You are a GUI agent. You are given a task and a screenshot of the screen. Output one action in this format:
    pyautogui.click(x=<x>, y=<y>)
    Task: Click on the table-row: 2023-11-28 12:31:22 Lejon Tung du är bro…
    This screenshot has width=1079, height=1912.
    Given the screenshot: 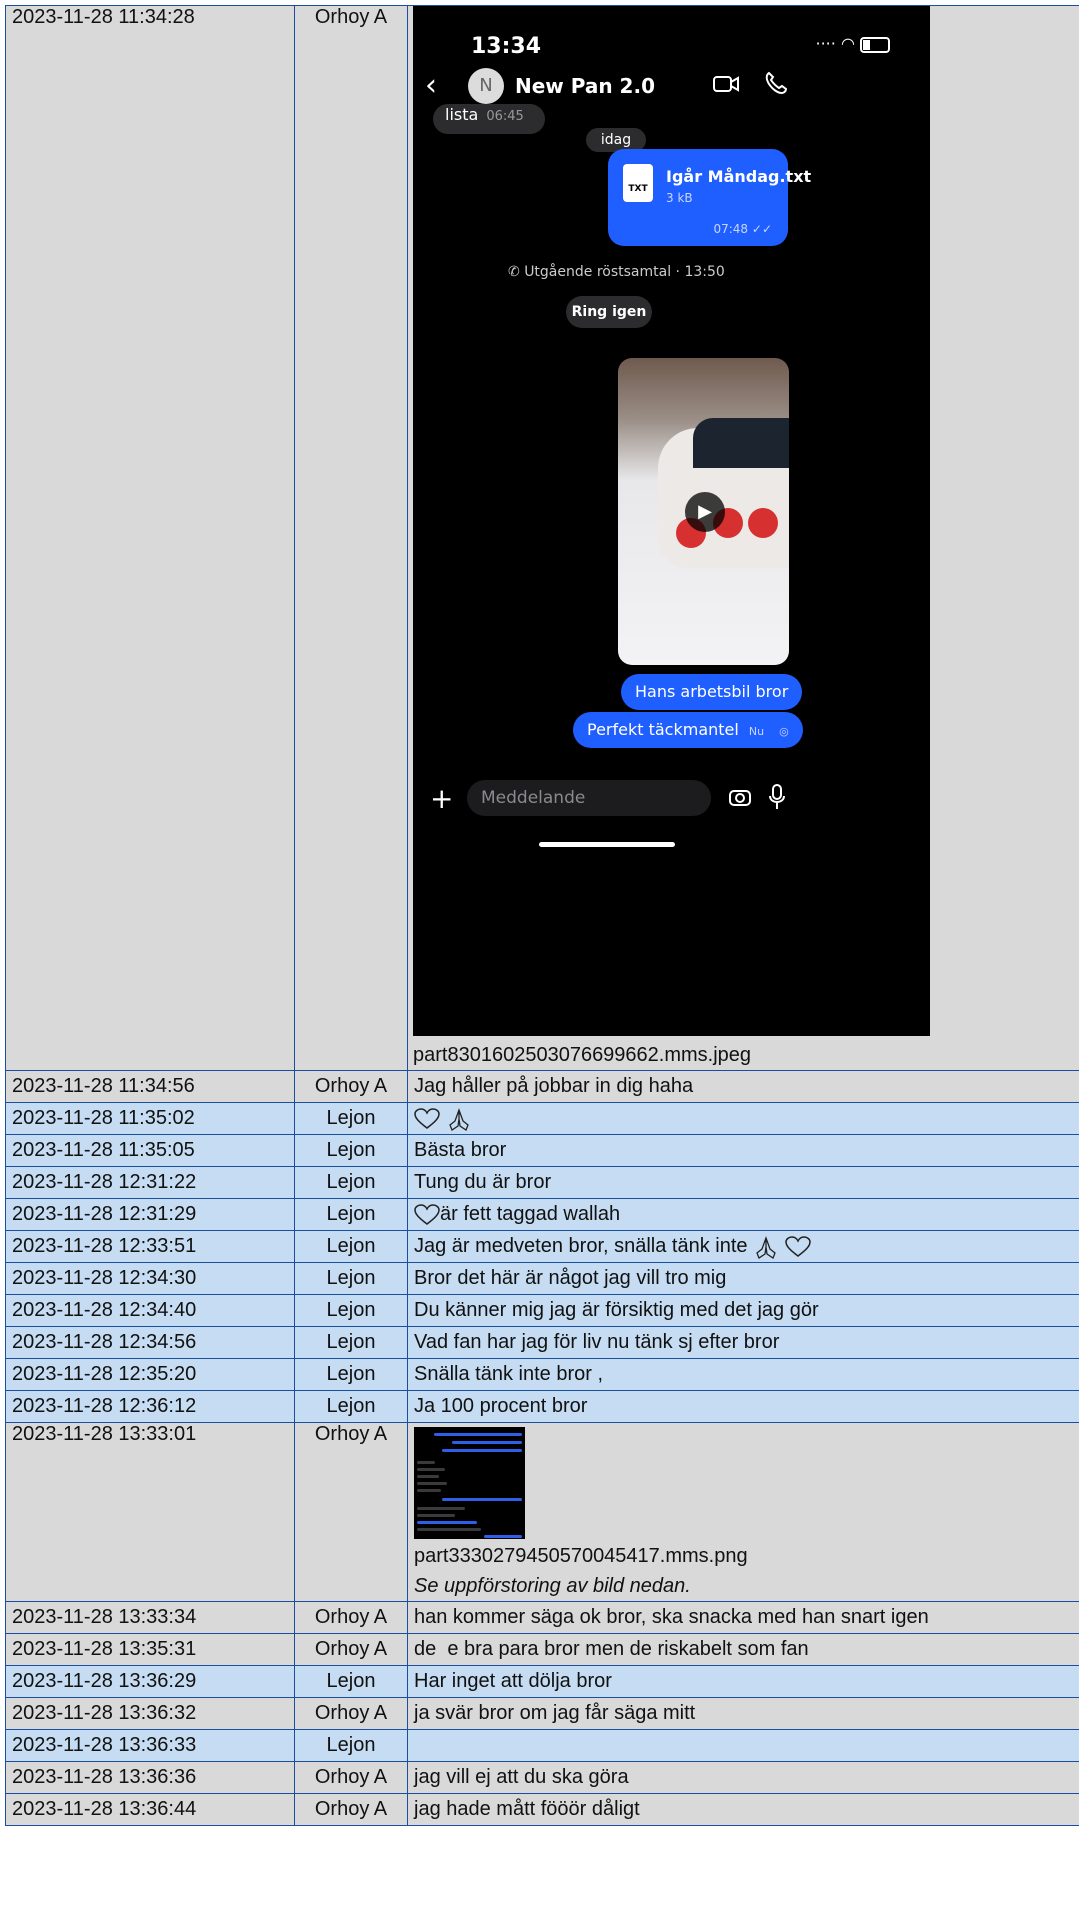 What is the action you would take?
    pyautogui.click(x=542, y=1182)
    